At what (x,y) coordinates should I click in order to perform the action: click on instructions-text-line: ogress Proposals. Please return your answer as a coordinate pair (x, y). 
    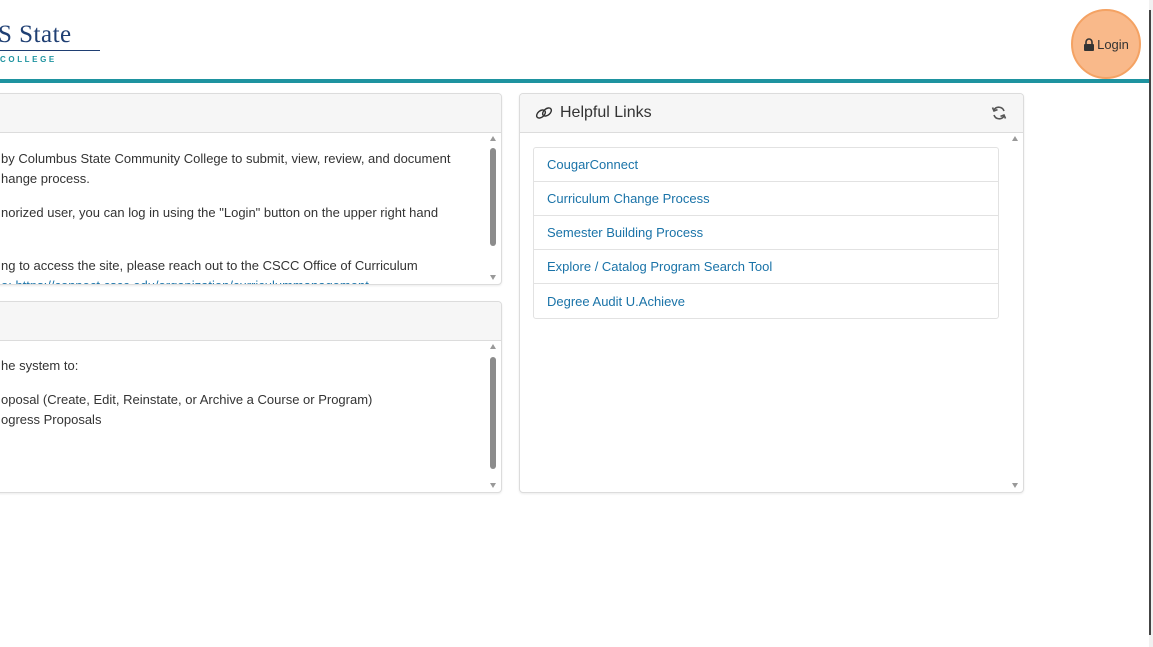
    Looking at the image, I should click on (51, 419).